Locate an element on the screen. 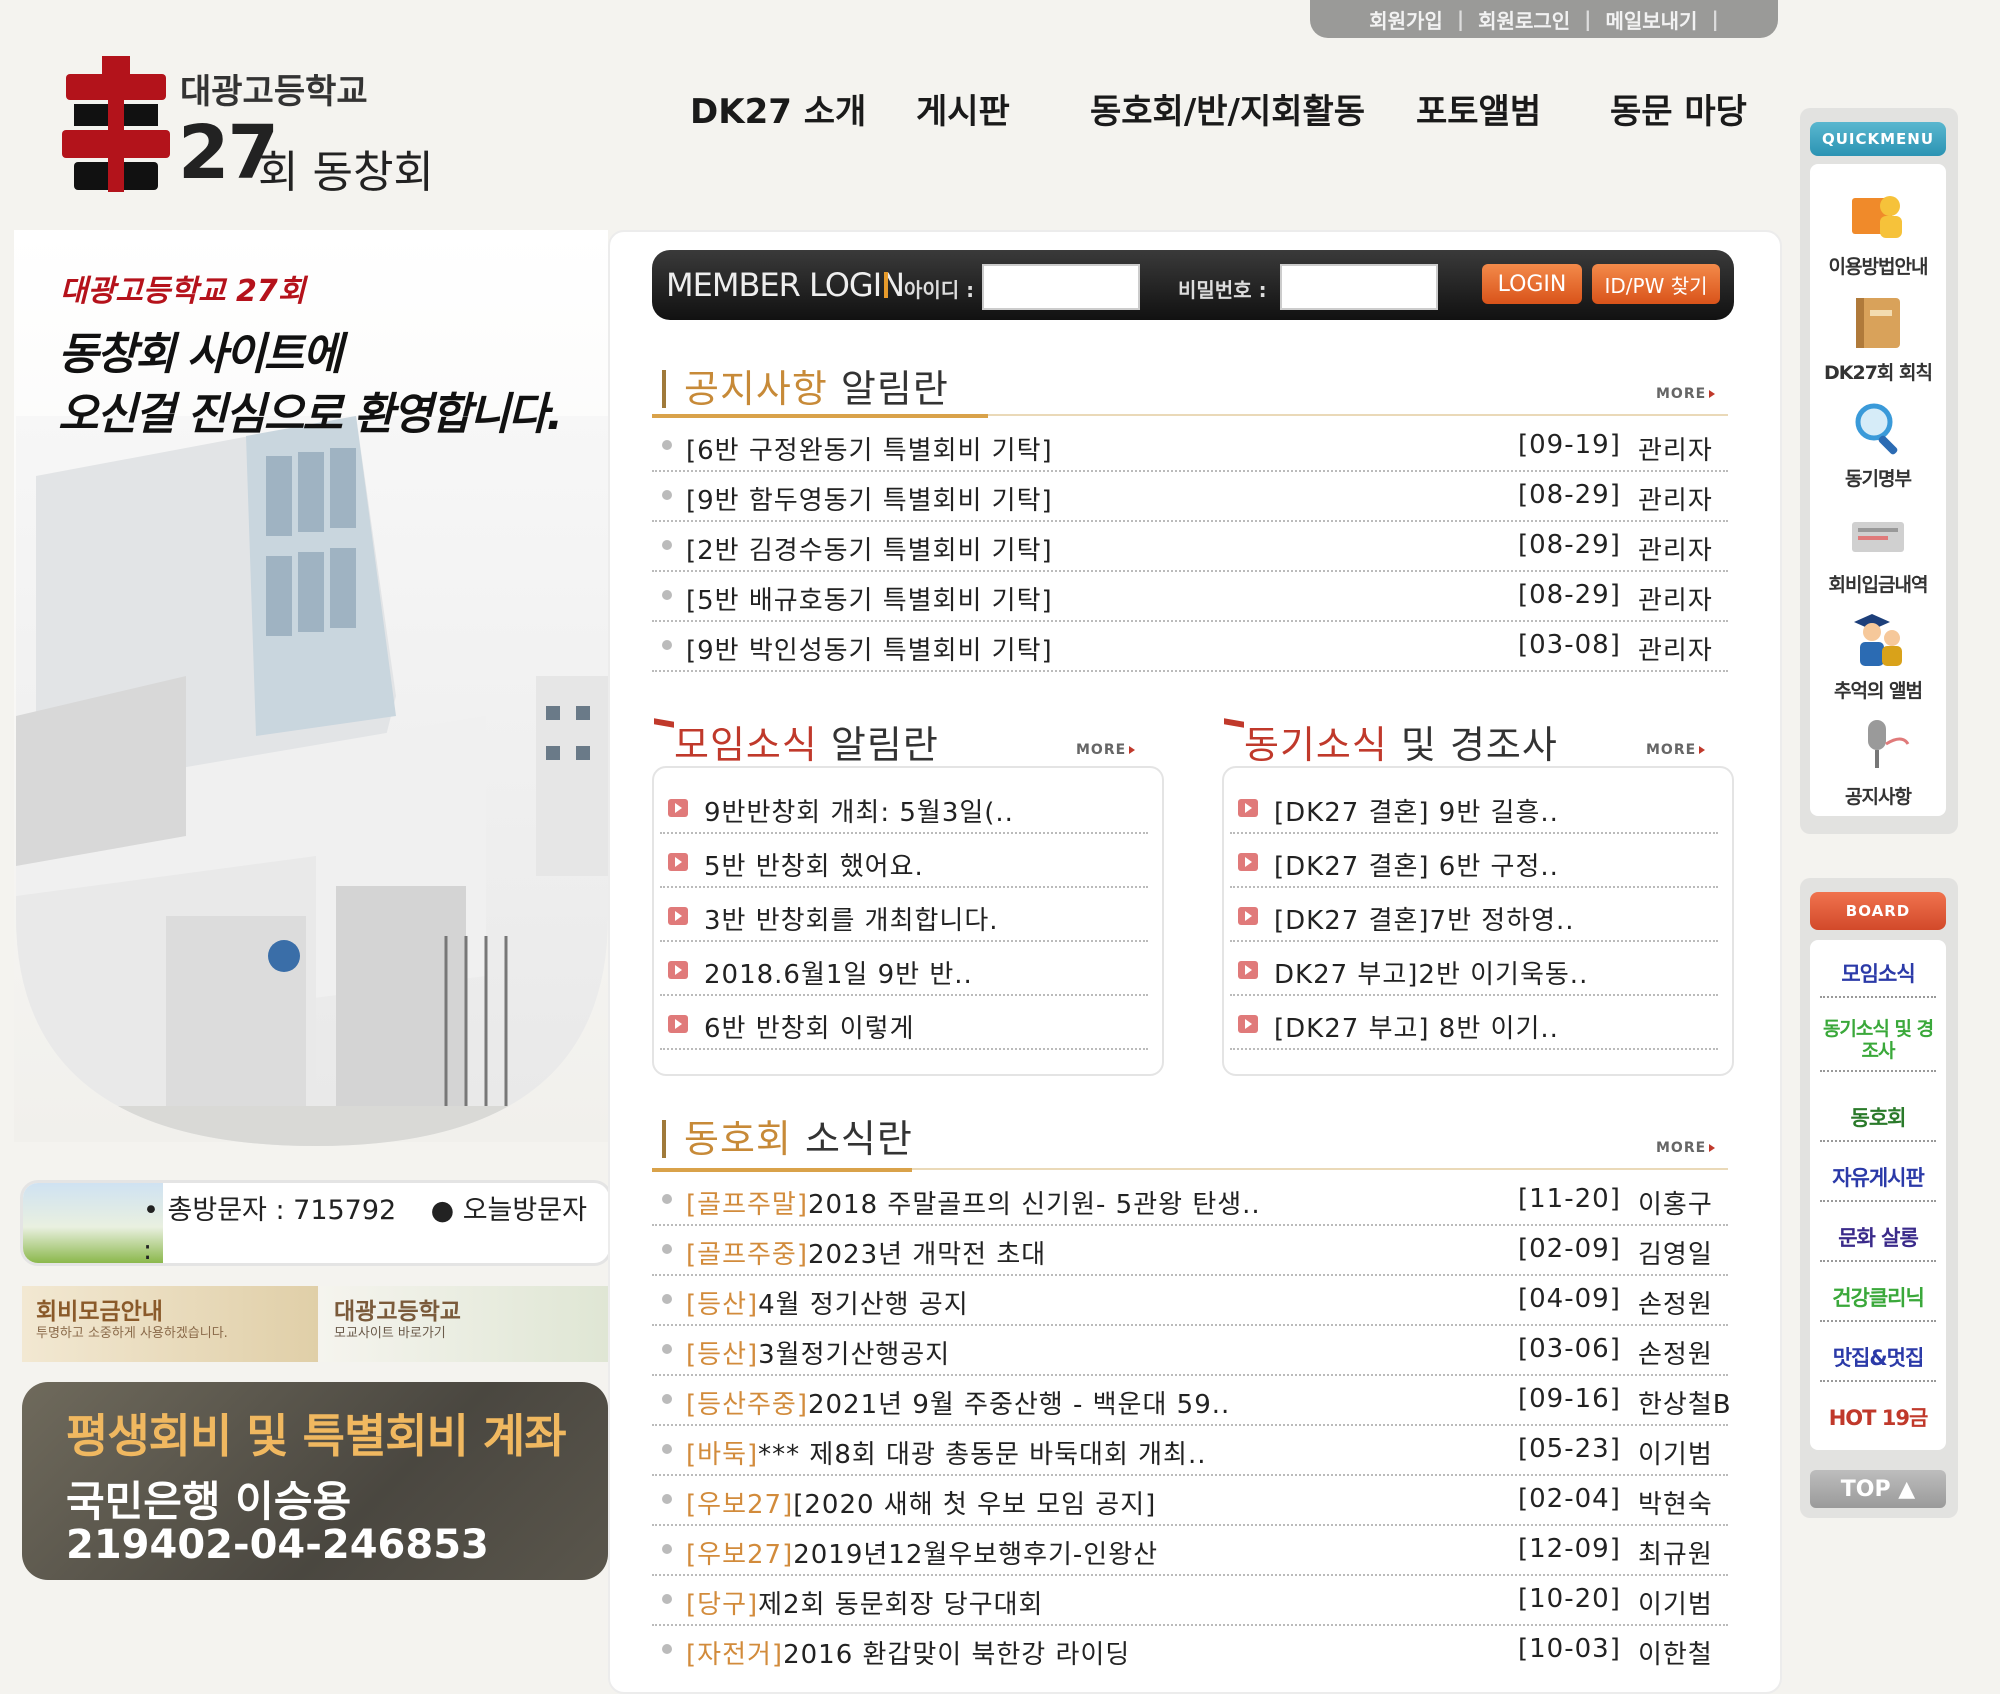 This screenshot has width=2000, height=1694. nav-board: 게시판 is located at coordinates (1003, 108).